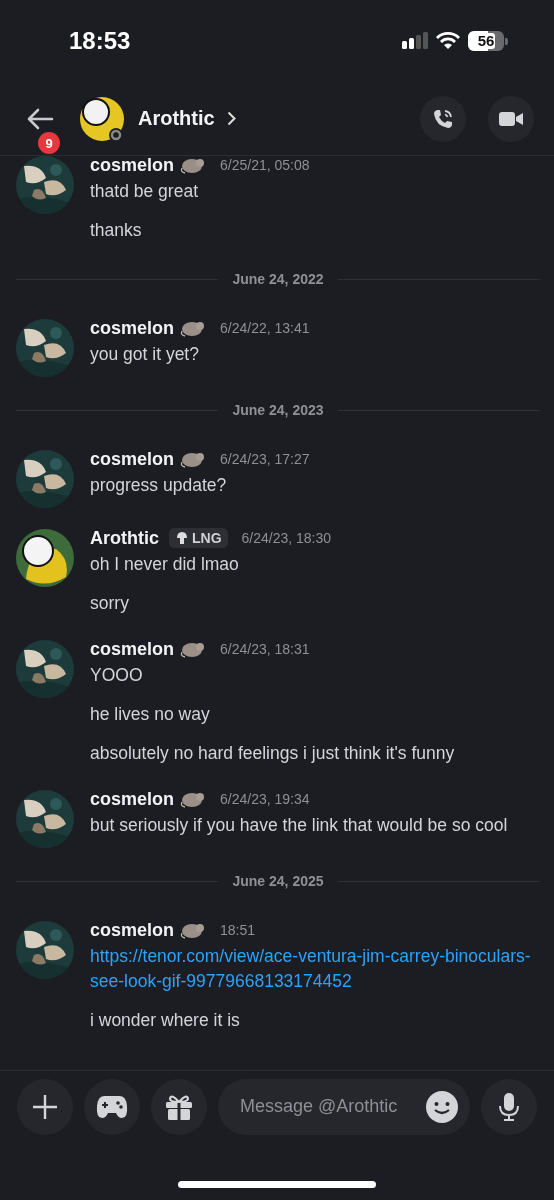 Image resolution: width=554 pixels, height=1200 pixels. Describe the element at coordinates (150, 714) in the screenshot. I see `message-text: he lives no way` at that location.